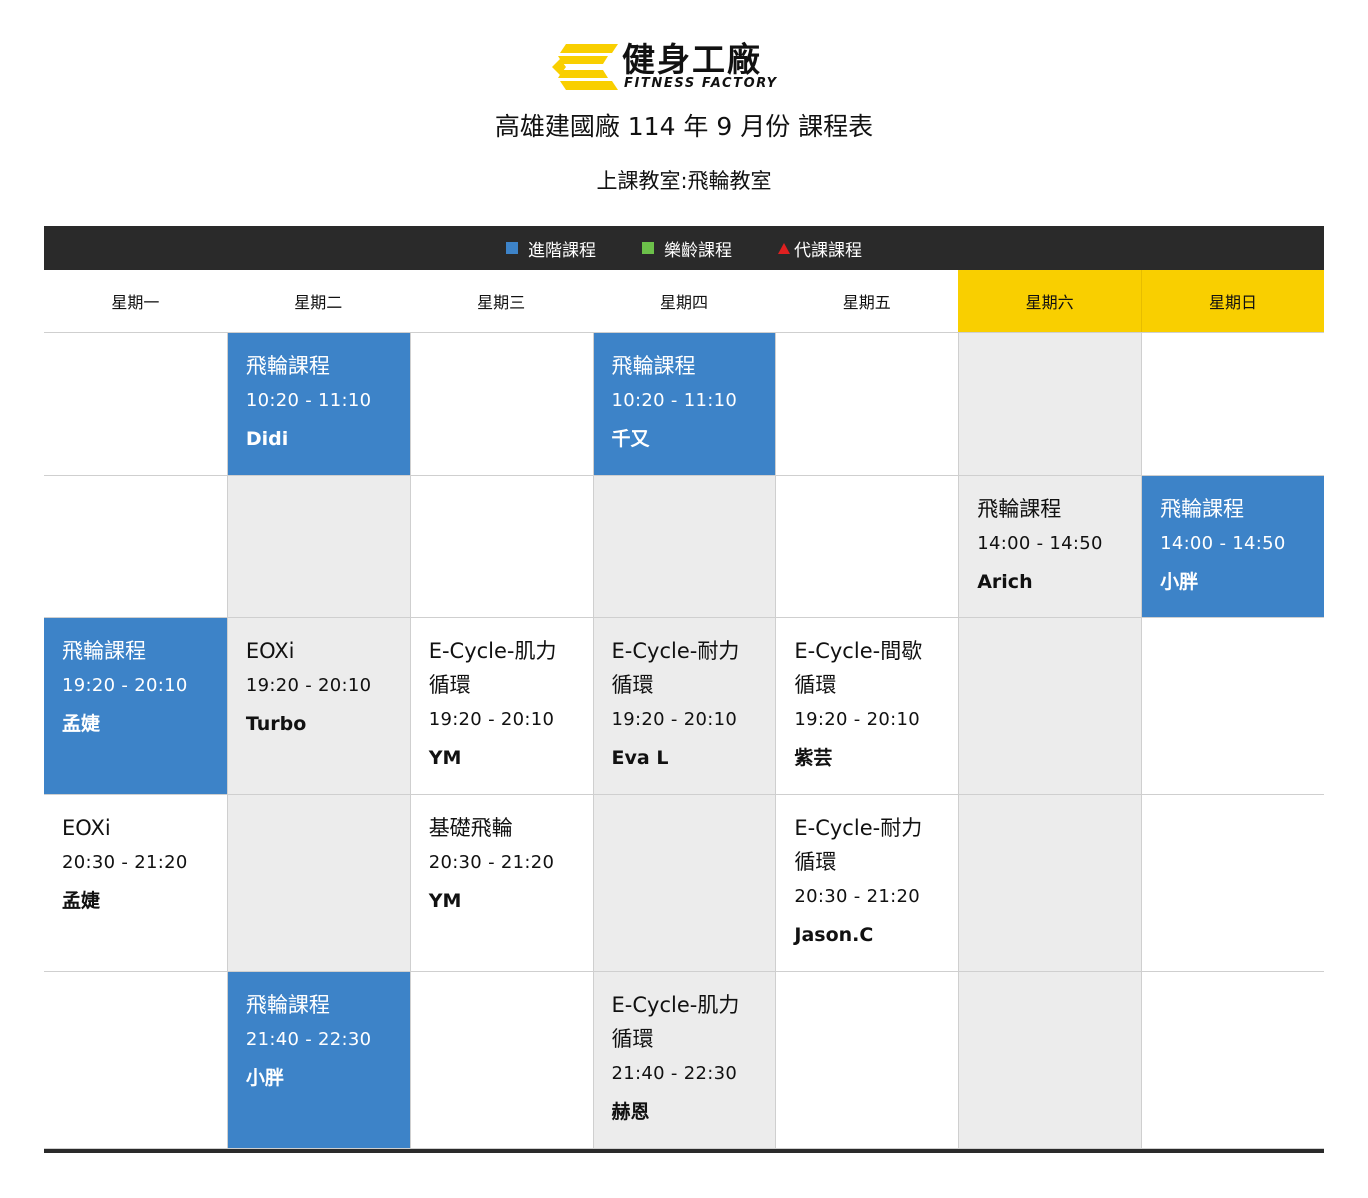 This screenshot has width=1368, height=1198. What do you see at coordinates (585, 67) in the screenshot?
I see `logo-mark-icon` at bounding box center [585, 67].